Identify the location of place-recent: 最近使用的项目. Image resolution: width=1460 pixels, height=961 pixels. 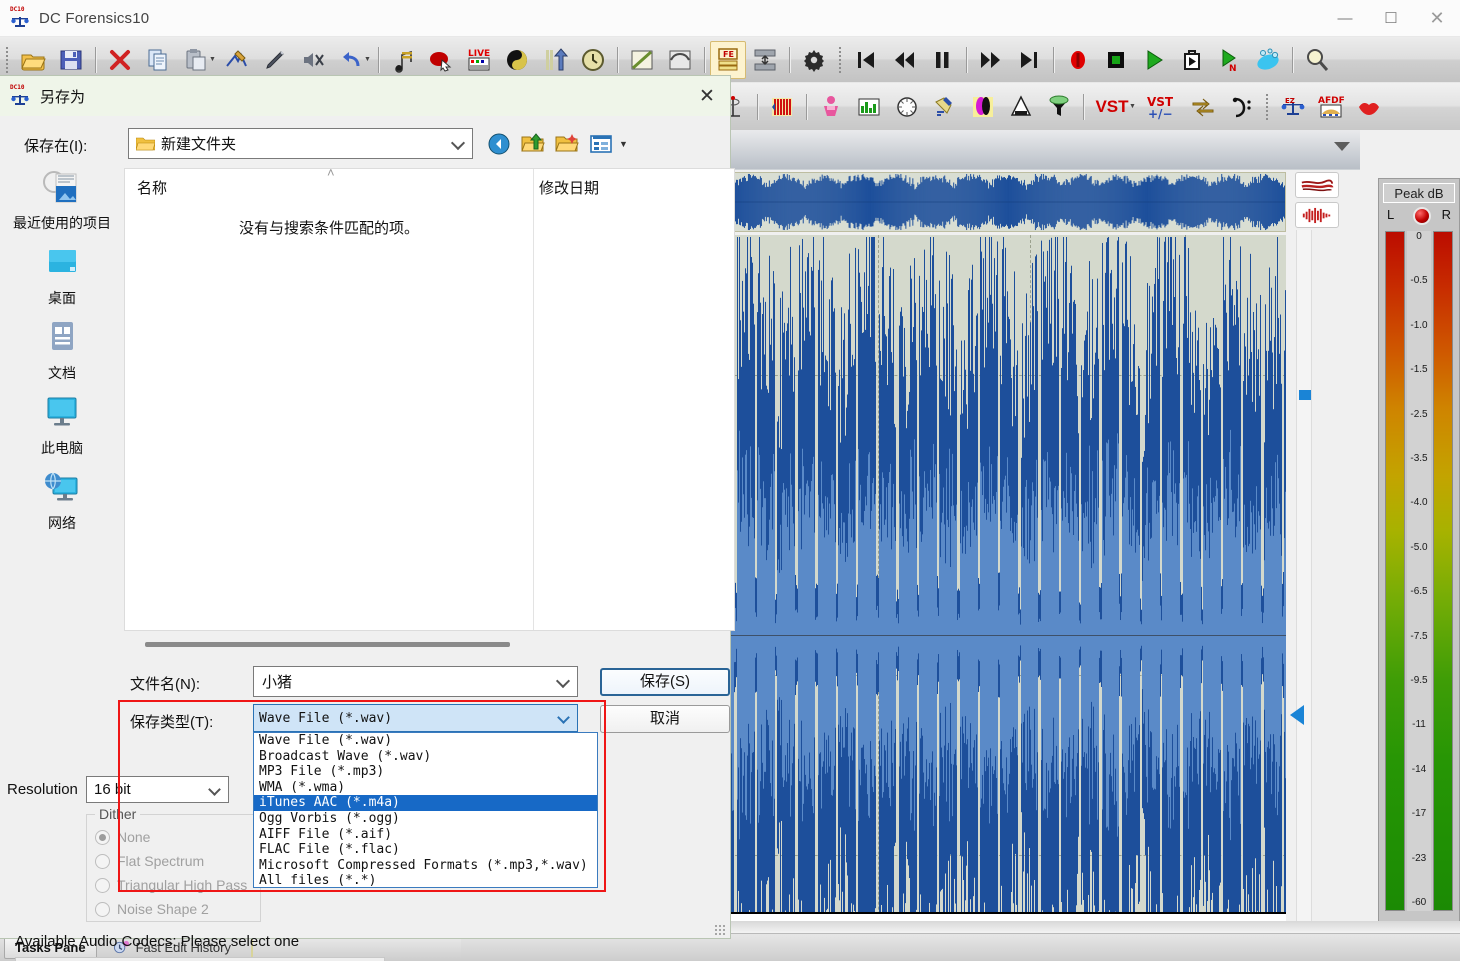
(62, 200).